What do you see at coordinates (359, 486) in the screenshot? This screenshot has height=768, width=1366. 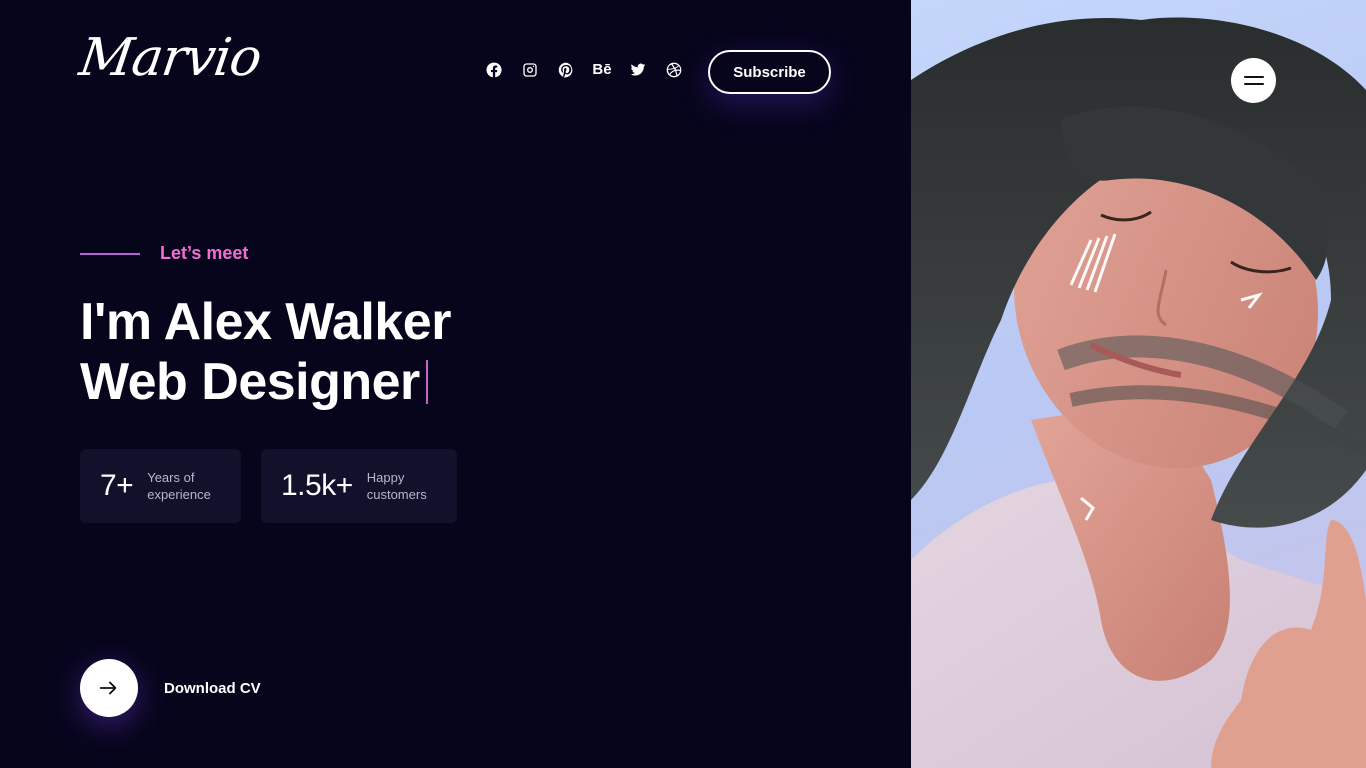 I see `stat-card-customers: 1.5k+ Happy customers` at bounding box center [359, 486].